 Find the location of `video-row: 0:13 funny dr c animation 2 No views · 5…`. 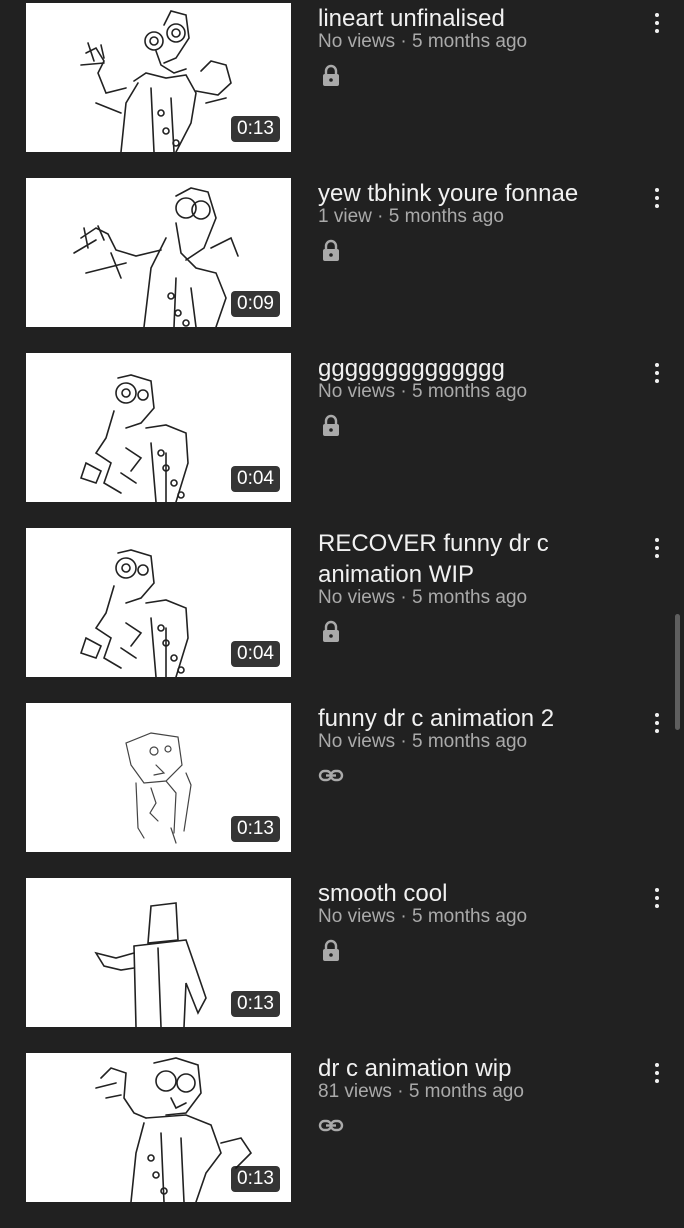

video-row: 0:13 funny dr c animation 2 No views · 5… is located at coordinates (342, 790).